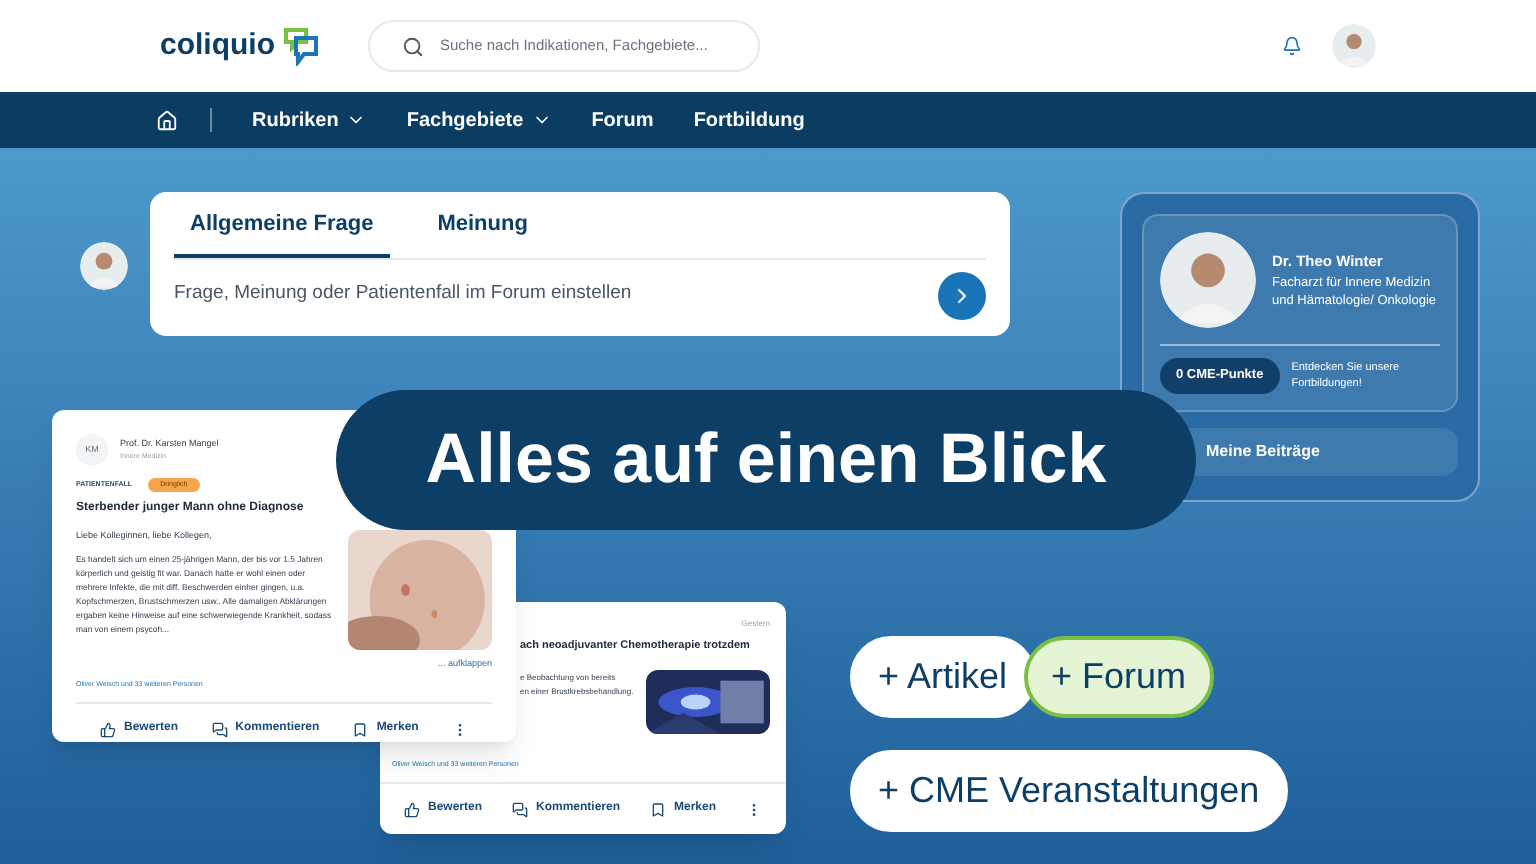 The width and height of the screenshot is (1536, 864). What do you see at coordinates (749, 120) in the screenshot?
I see `nav-item: Fortbildung` at bounding box center [749, 120].